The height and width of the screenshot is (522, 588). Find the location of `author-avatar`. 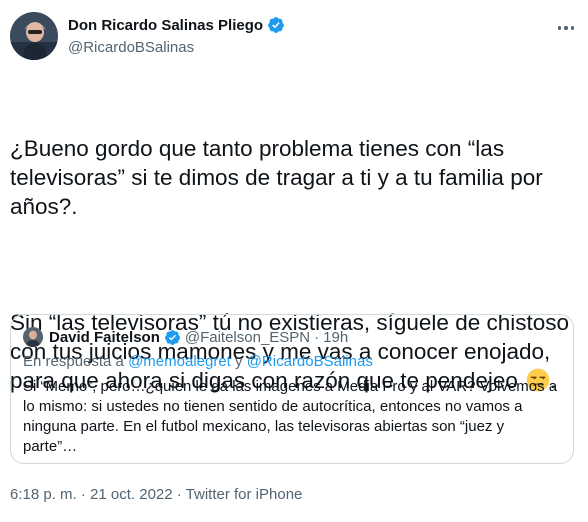

author-avatar is located at coordinates (34, 36).